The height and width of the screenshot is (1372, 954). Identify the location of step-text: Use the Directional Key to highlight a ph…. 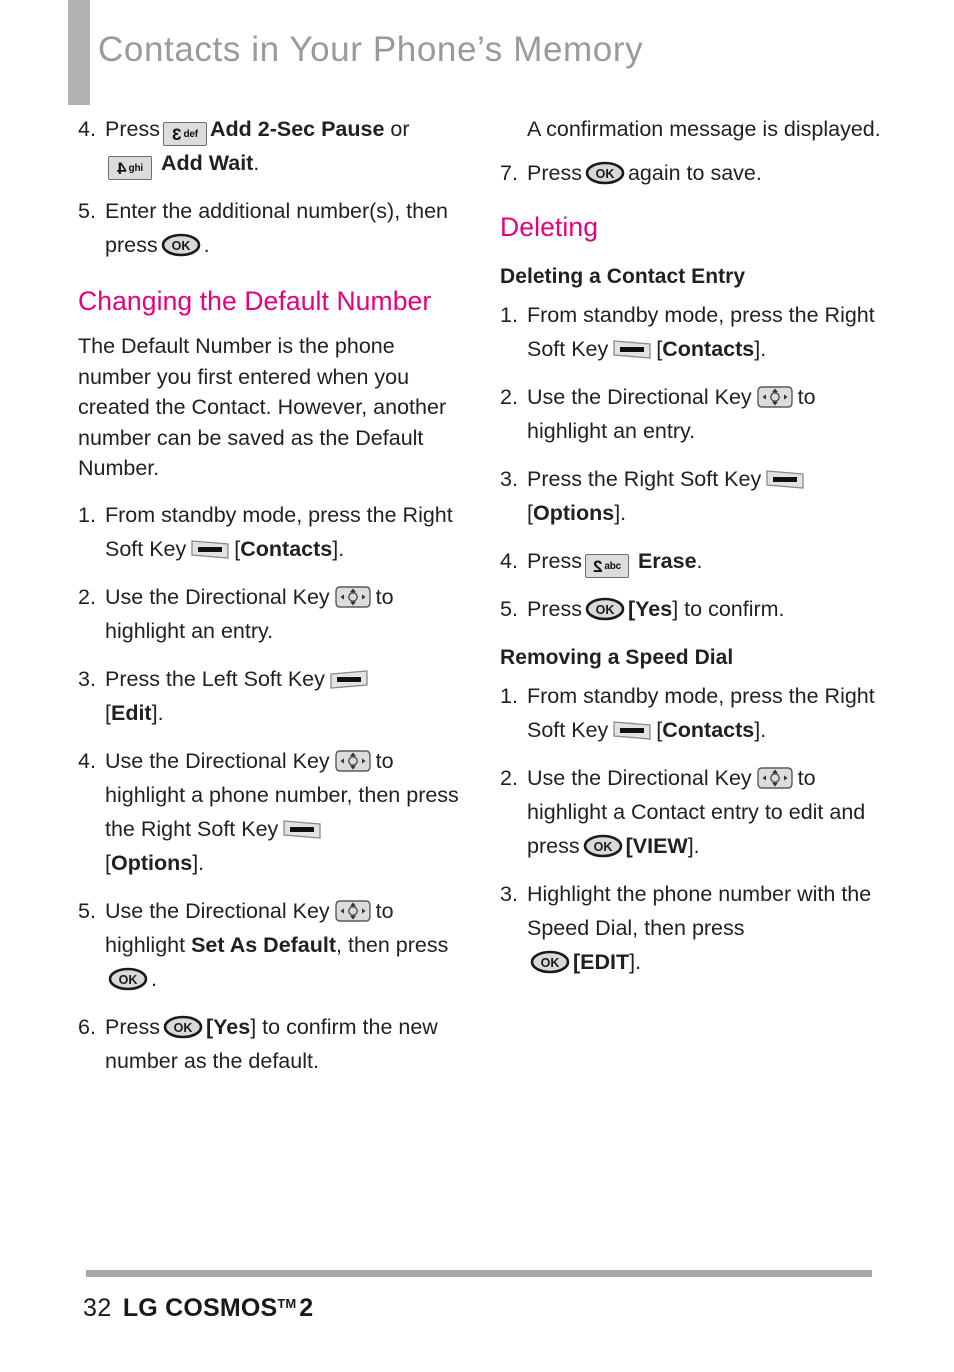
(282, 811).